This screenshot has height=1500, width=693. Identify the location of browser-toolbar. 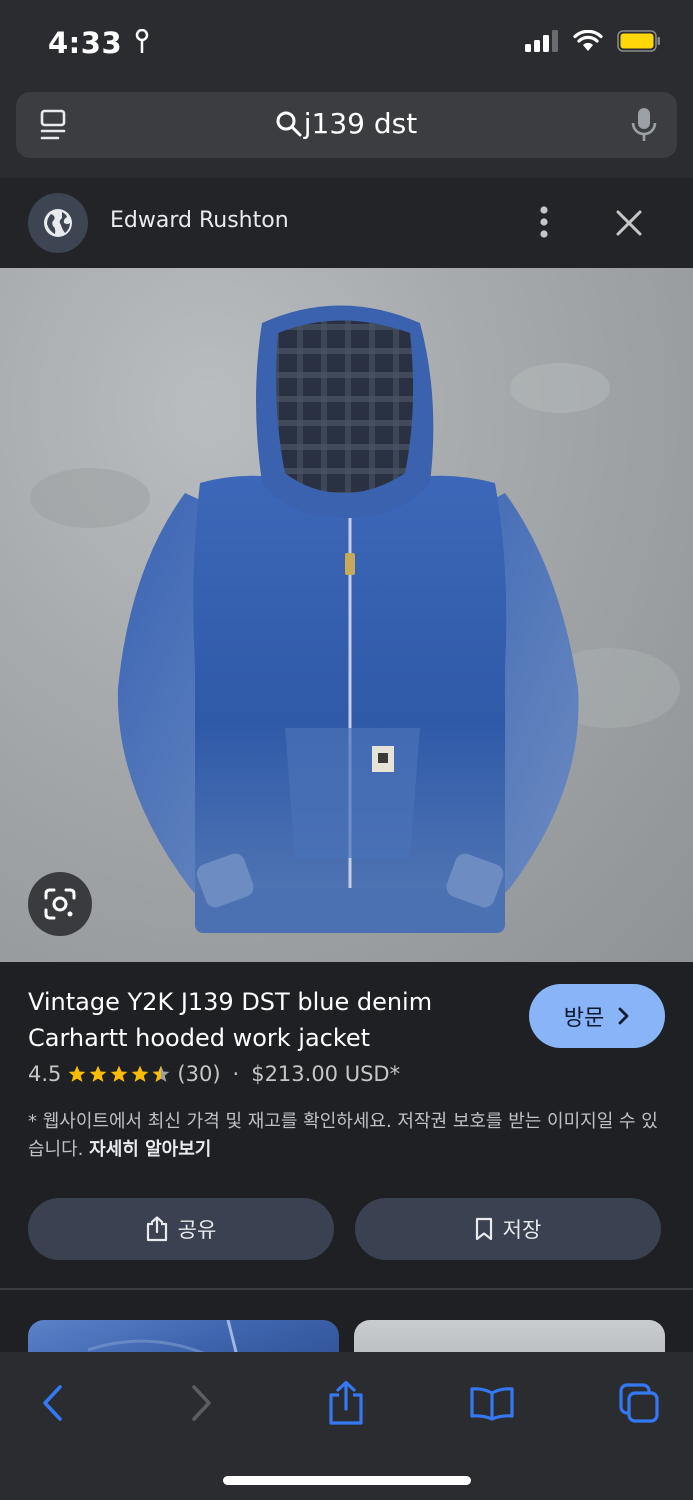
(346, 1426).